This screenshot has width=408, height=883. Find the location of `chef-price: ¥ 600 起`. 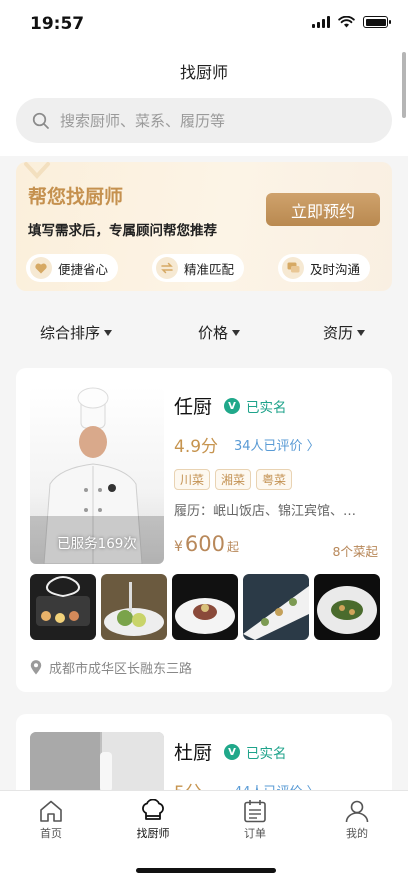

chef-price: ¥ 600 起 is located at coordinates (206, 544).